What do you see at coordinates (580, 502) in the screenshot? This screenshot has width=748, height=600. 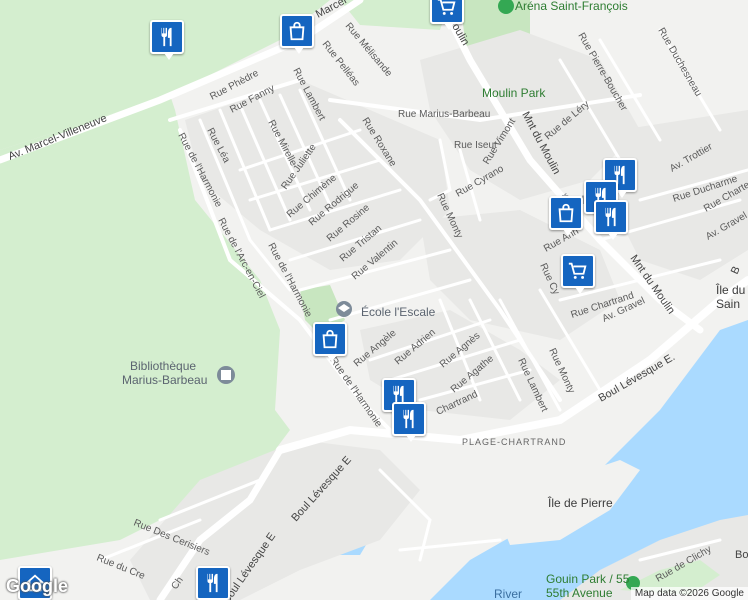 I see `label-ile-de-pierre: Île de Pierre` at bounding box center [580, 502].